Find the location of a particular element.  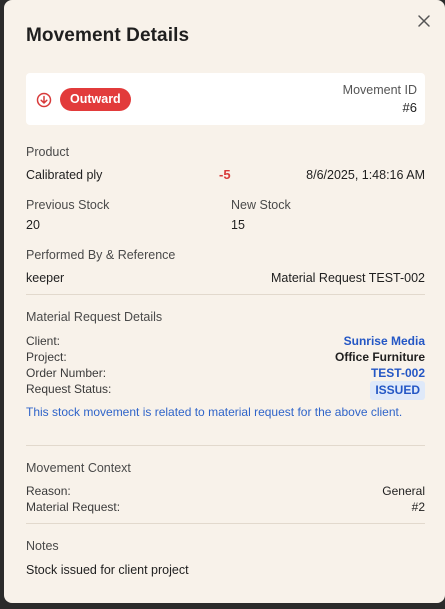

product-label: Product is located at coordinates (48, 152).